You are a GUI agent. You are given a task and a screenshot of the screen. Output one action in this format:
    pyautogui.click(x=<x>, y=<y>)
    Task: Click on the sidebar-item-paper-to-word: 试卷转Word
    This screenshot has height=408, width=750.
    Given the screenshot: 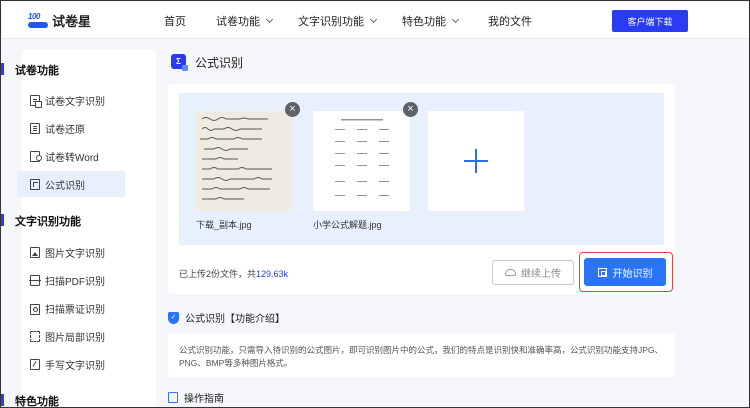 What is the action you would take?
    pyautogui.click(x=71, y=156)
    